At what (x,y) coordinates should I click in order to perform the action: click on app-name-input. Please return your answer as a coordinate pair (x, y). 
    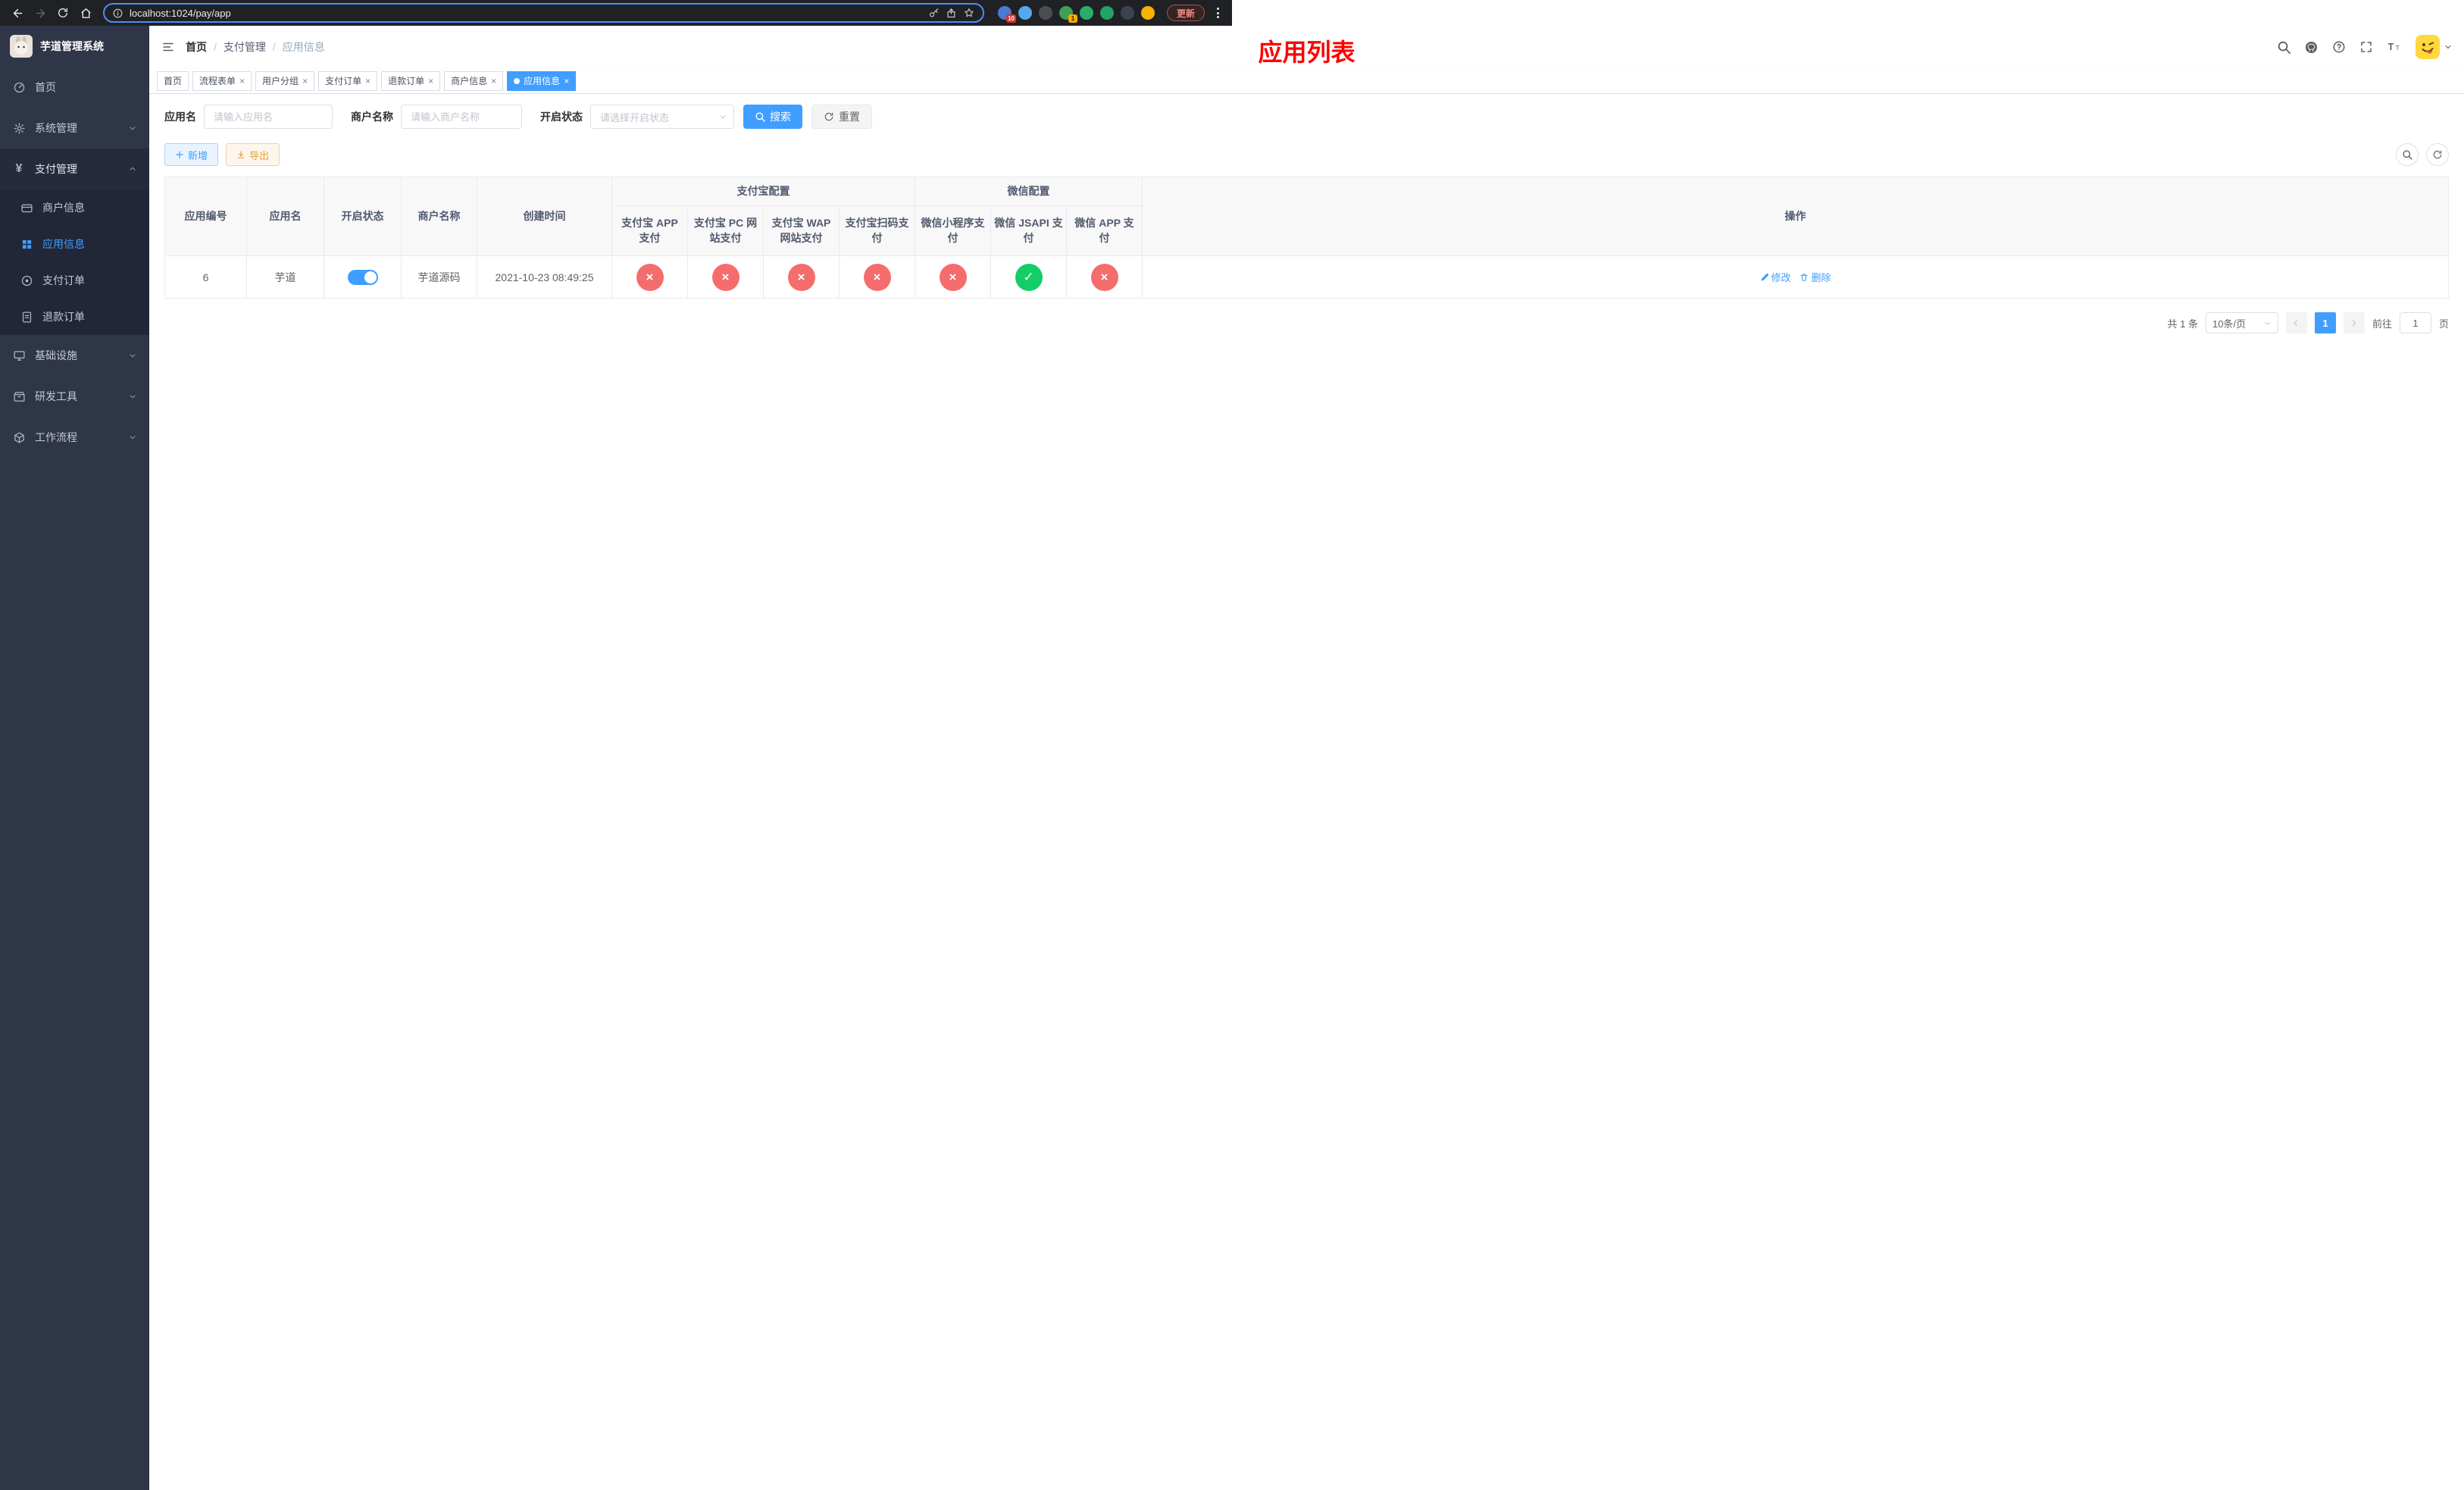
    Looking at the image, I should click on (268, 117).